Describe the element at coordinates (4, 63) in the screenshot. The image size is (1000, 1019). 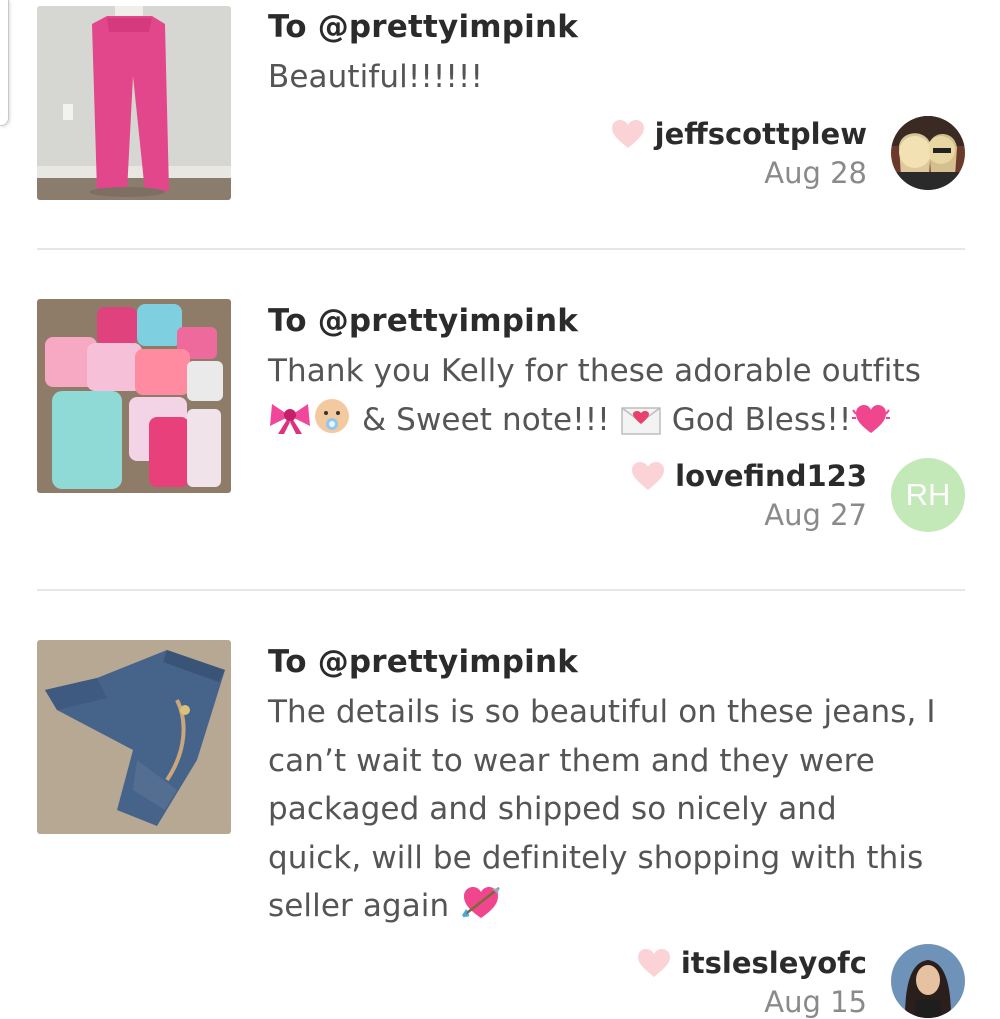
I see `side-panel-edge` at that location.